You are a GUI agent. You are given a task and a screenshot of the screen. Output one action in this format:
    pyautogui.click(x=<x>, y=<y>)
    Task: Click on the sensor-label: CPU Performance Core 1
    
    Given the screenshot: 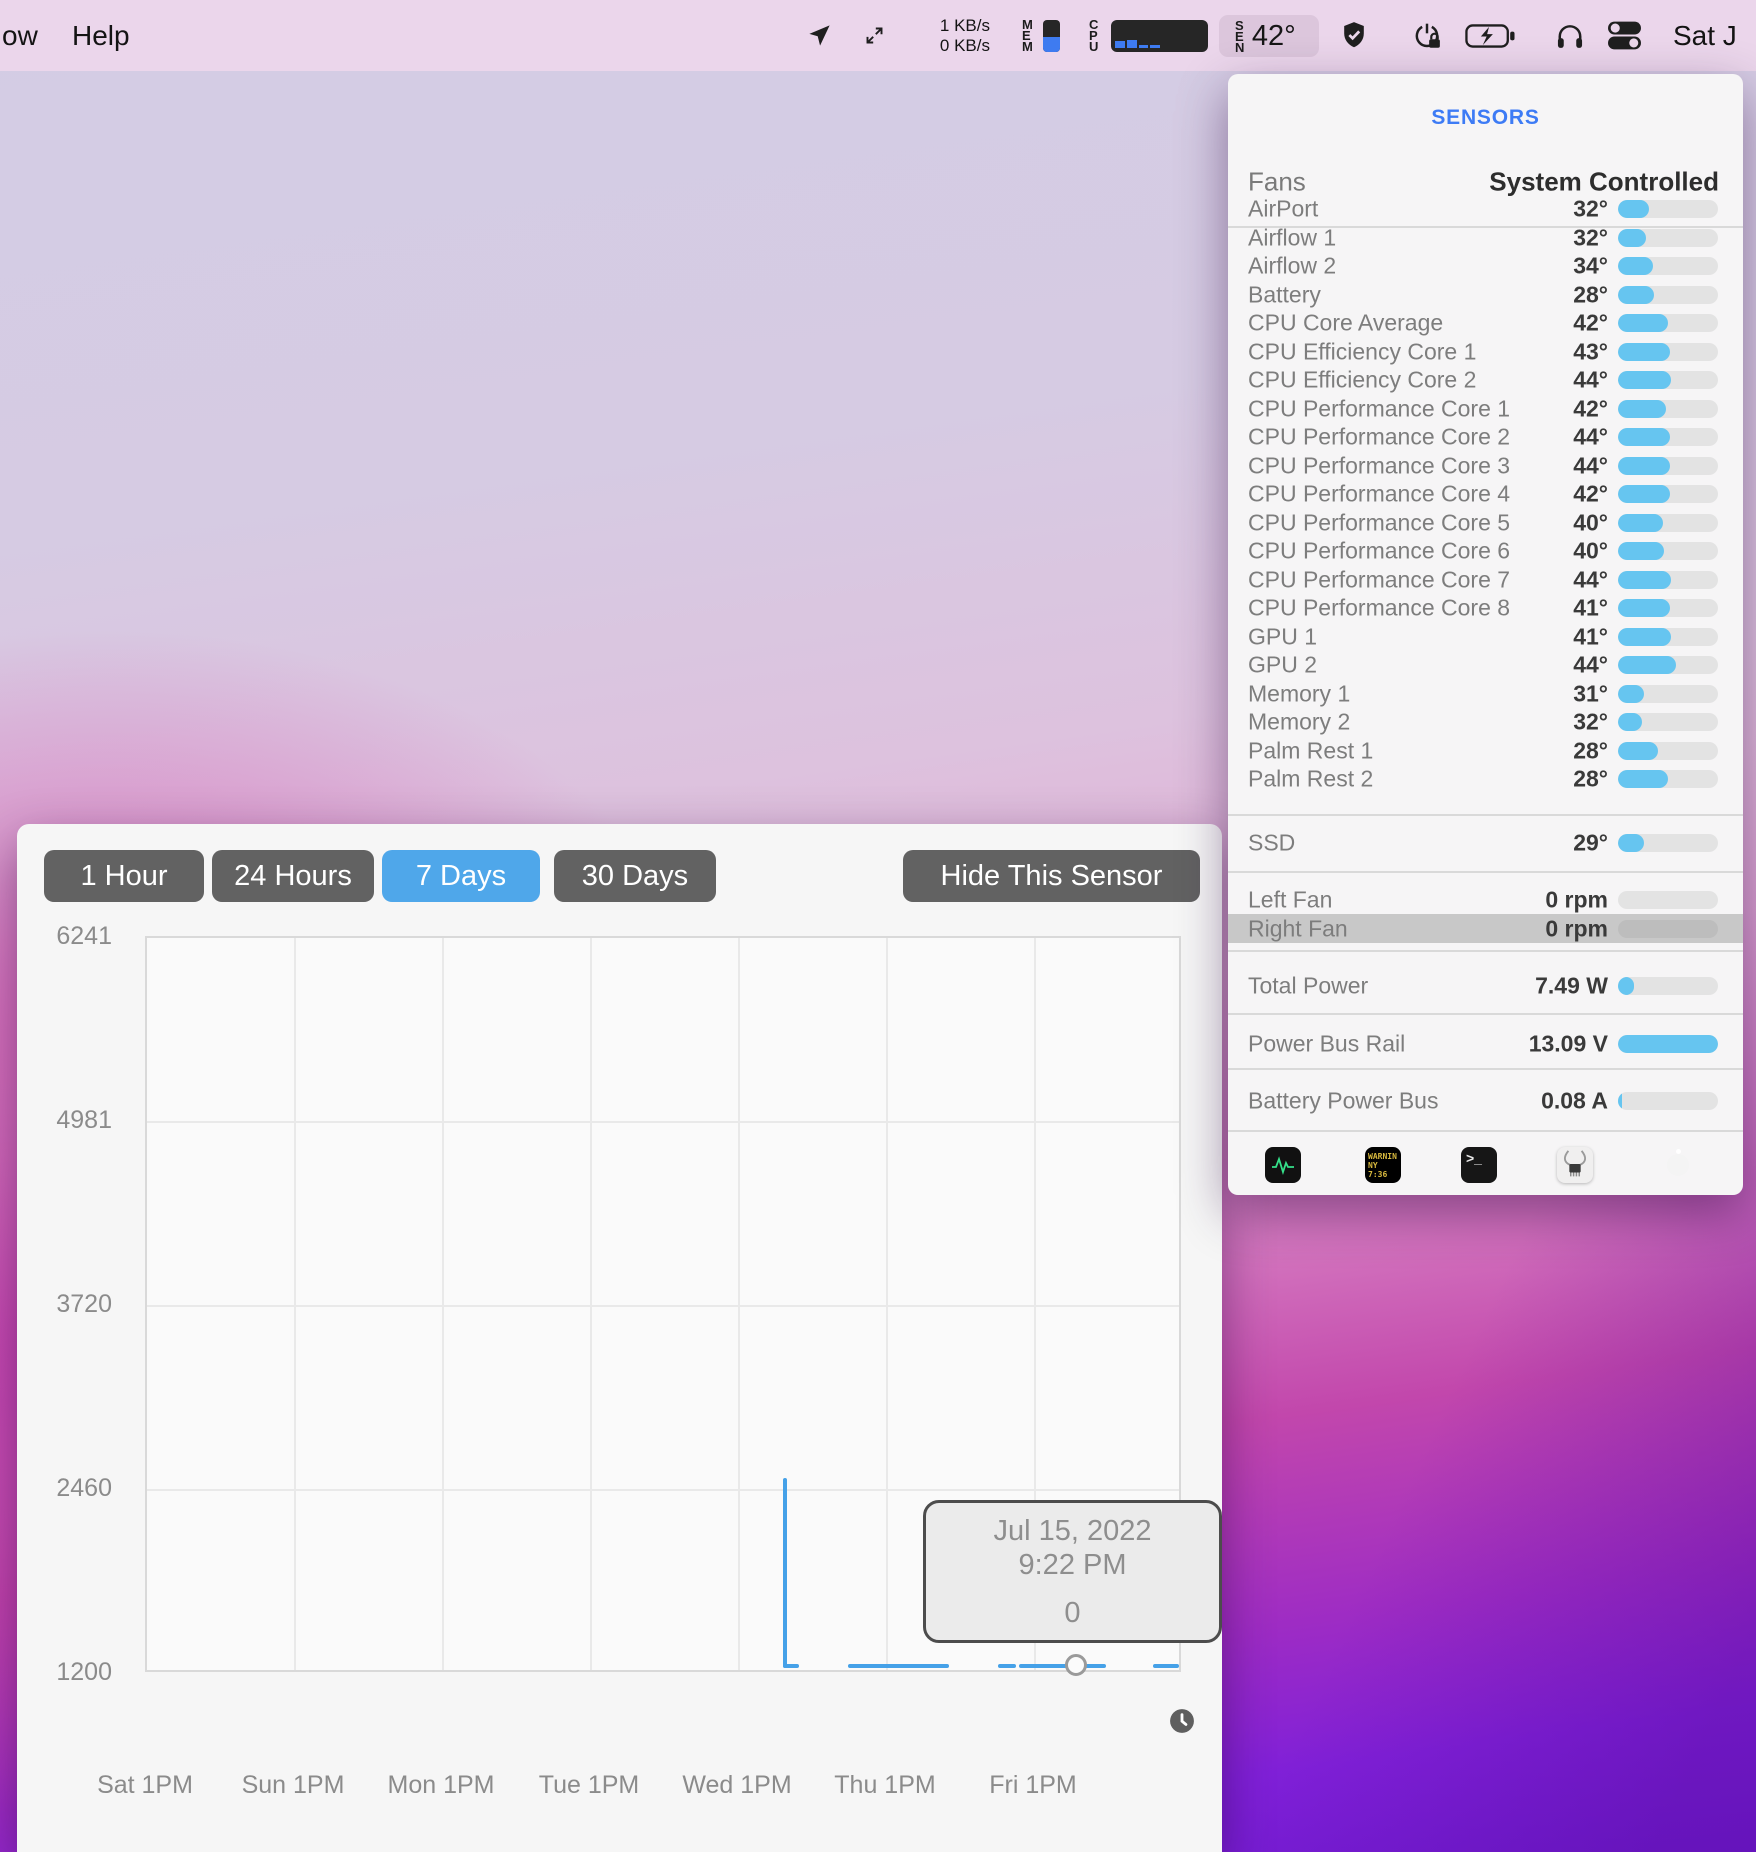 What is the action you would take?
    pyautogui.click(x=1379, y=408)
    